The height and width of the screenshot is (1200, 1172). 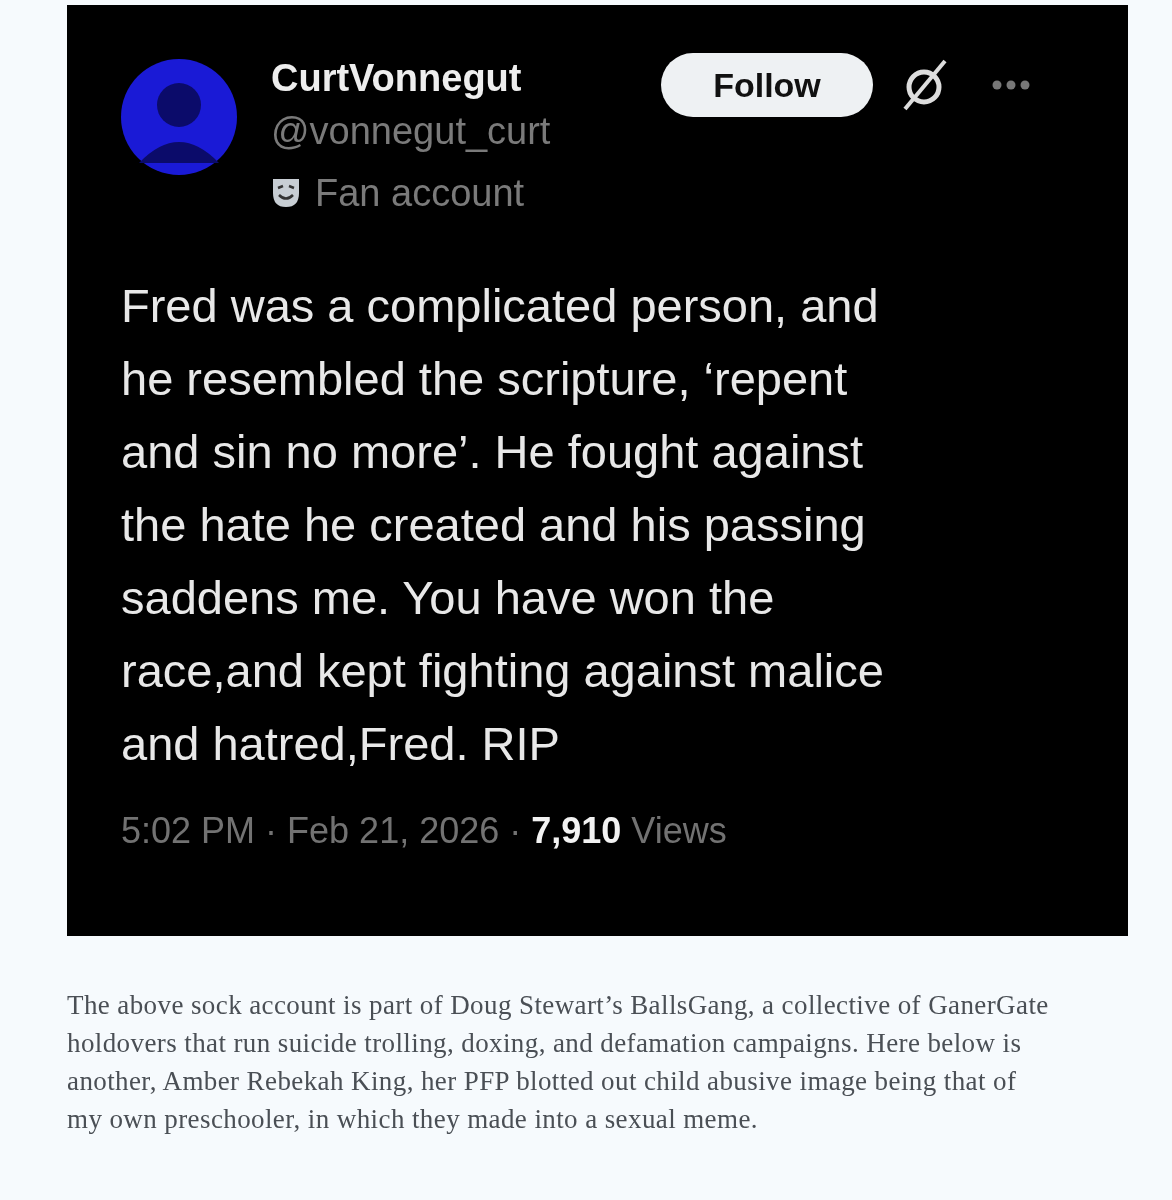 What do you see at coordinates (411, 131) in the screenshot?
I see `user-handle: @vonnegut_curt` at bounding box center [411, 131].